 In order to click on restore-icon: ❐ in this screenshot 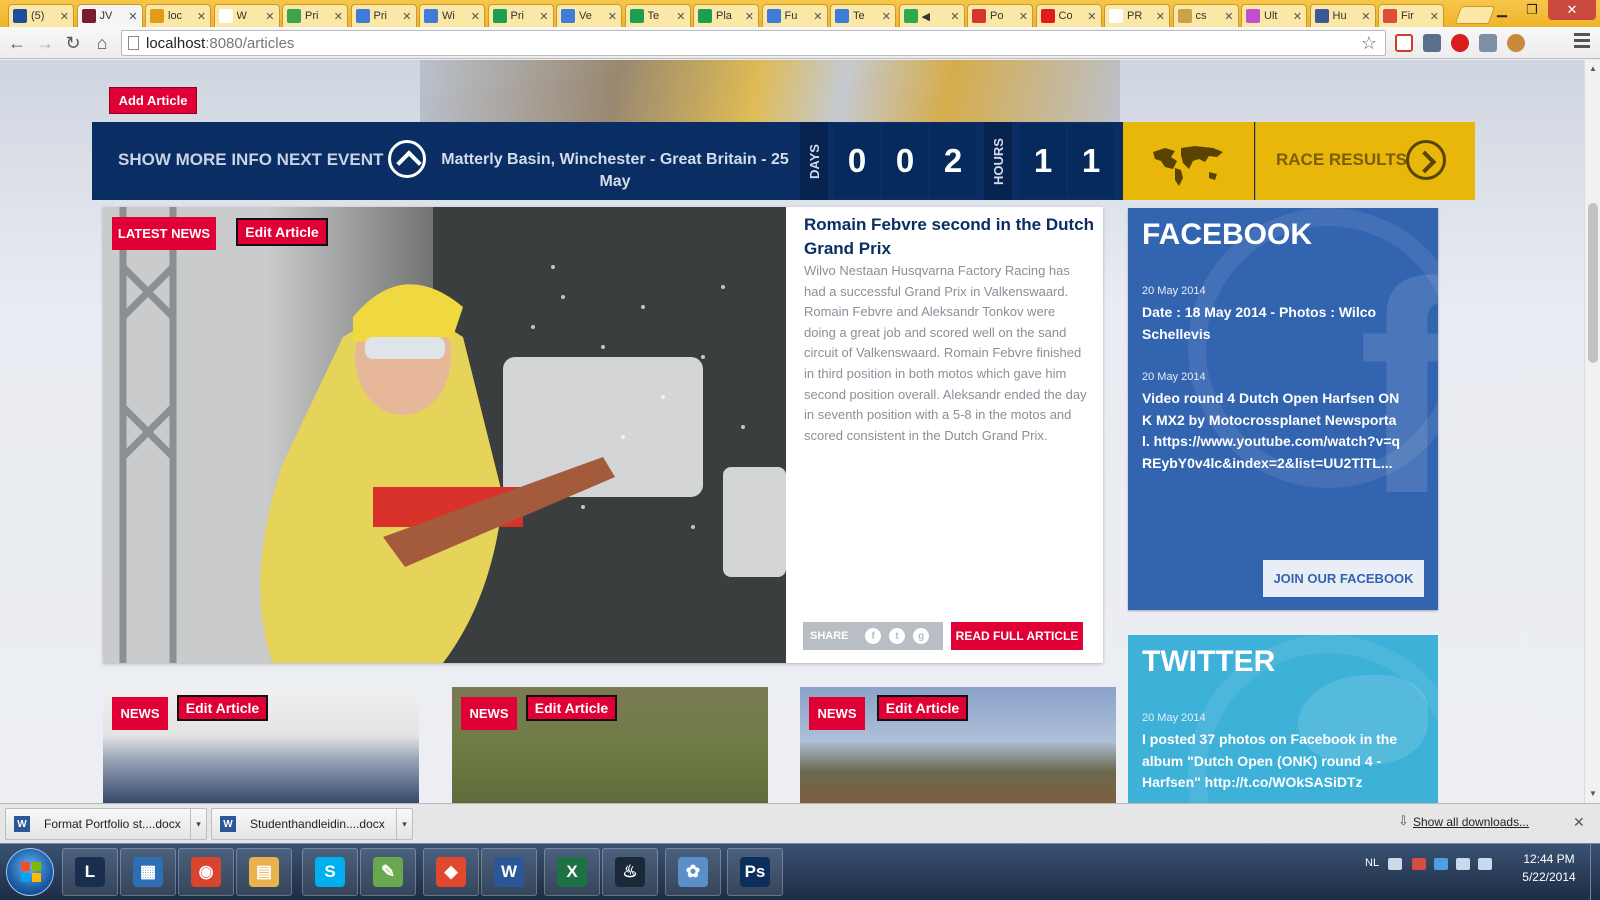, I will do `click(1532, 10)`.